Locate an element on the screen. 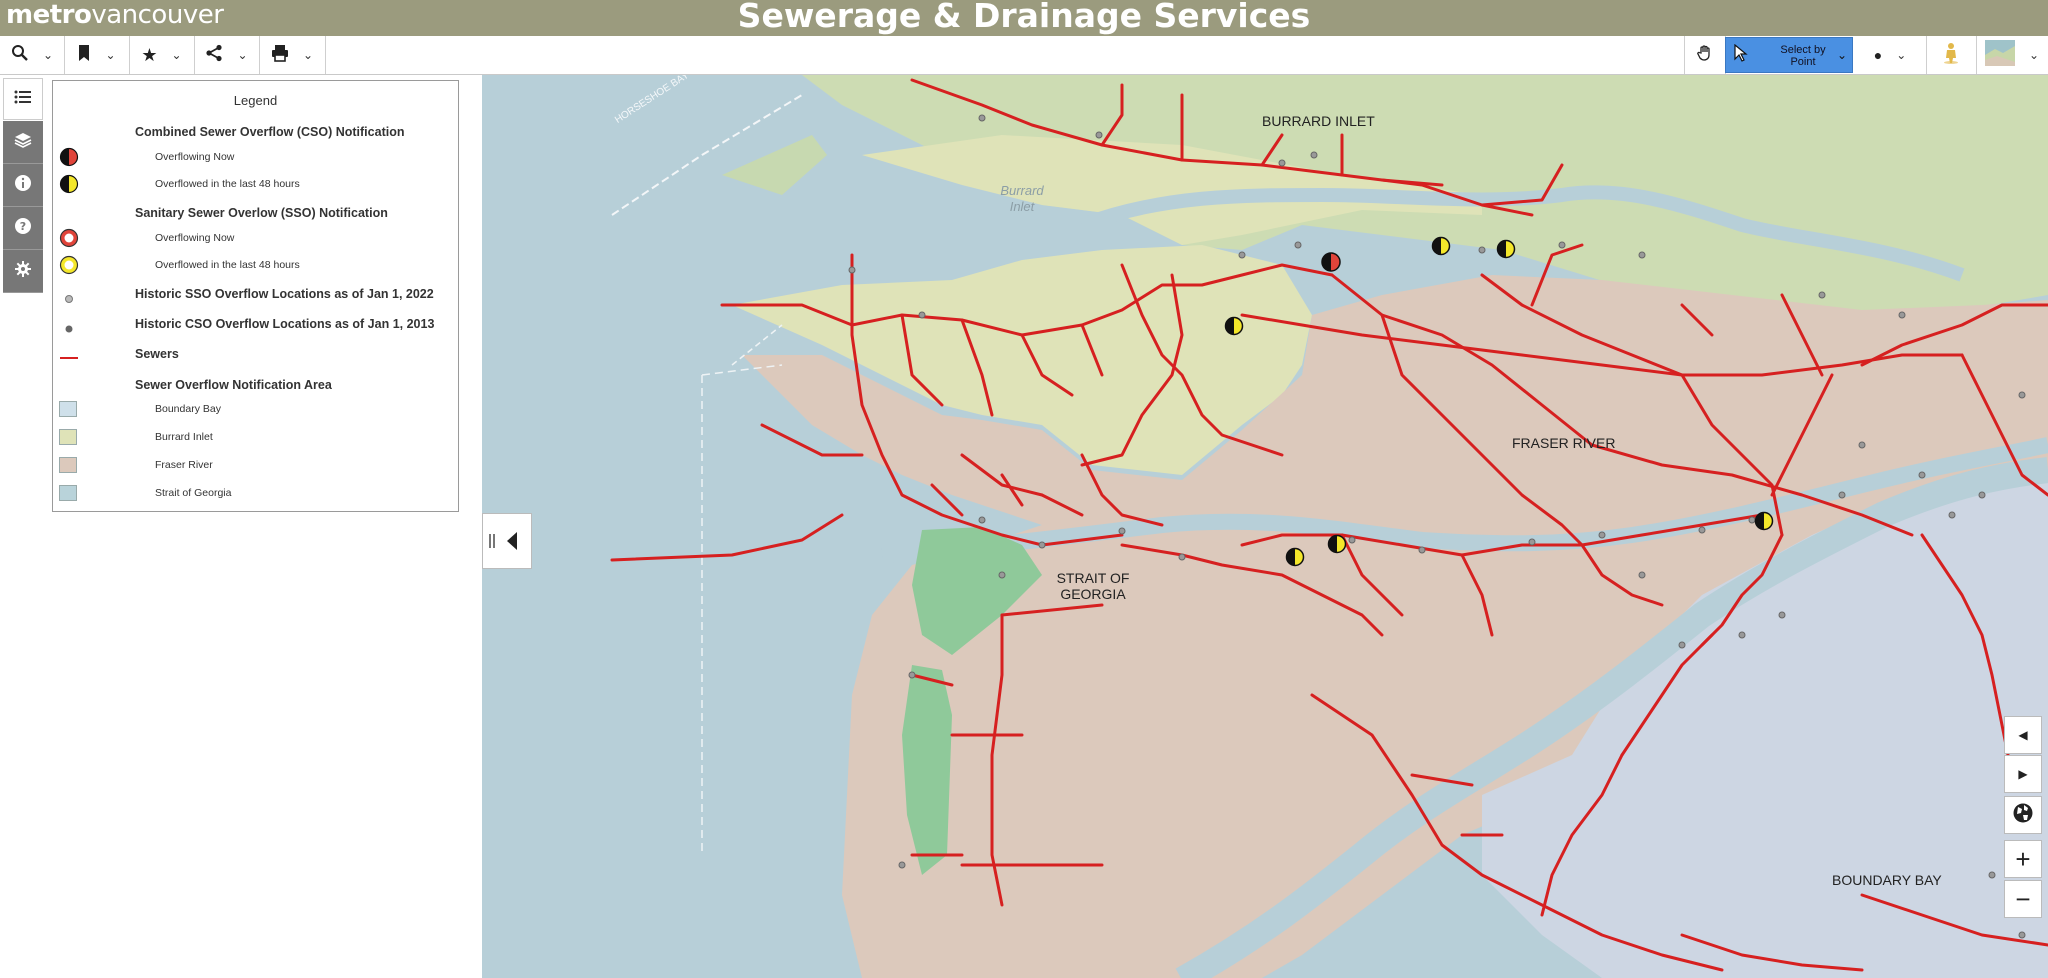  sso-last-48-symbol is located at coordinates (69, 265).